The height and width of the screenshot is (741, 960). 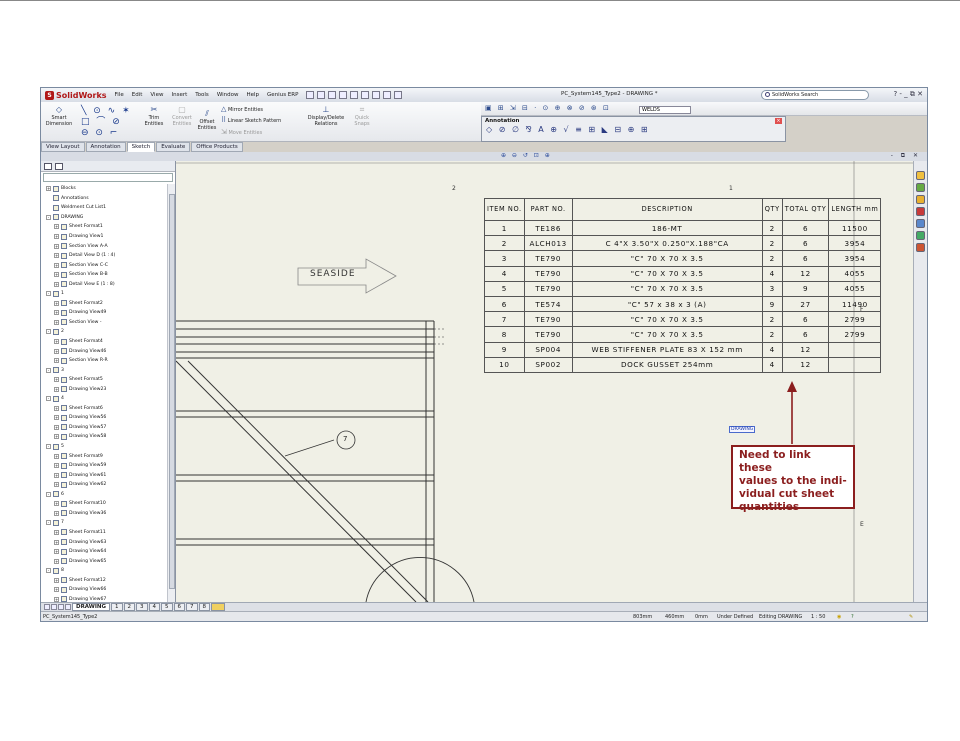 What do you see at coordinates (172, 391) in the screenshot?
I see `scrollbar-thumb` at bounding box center [172, 391].